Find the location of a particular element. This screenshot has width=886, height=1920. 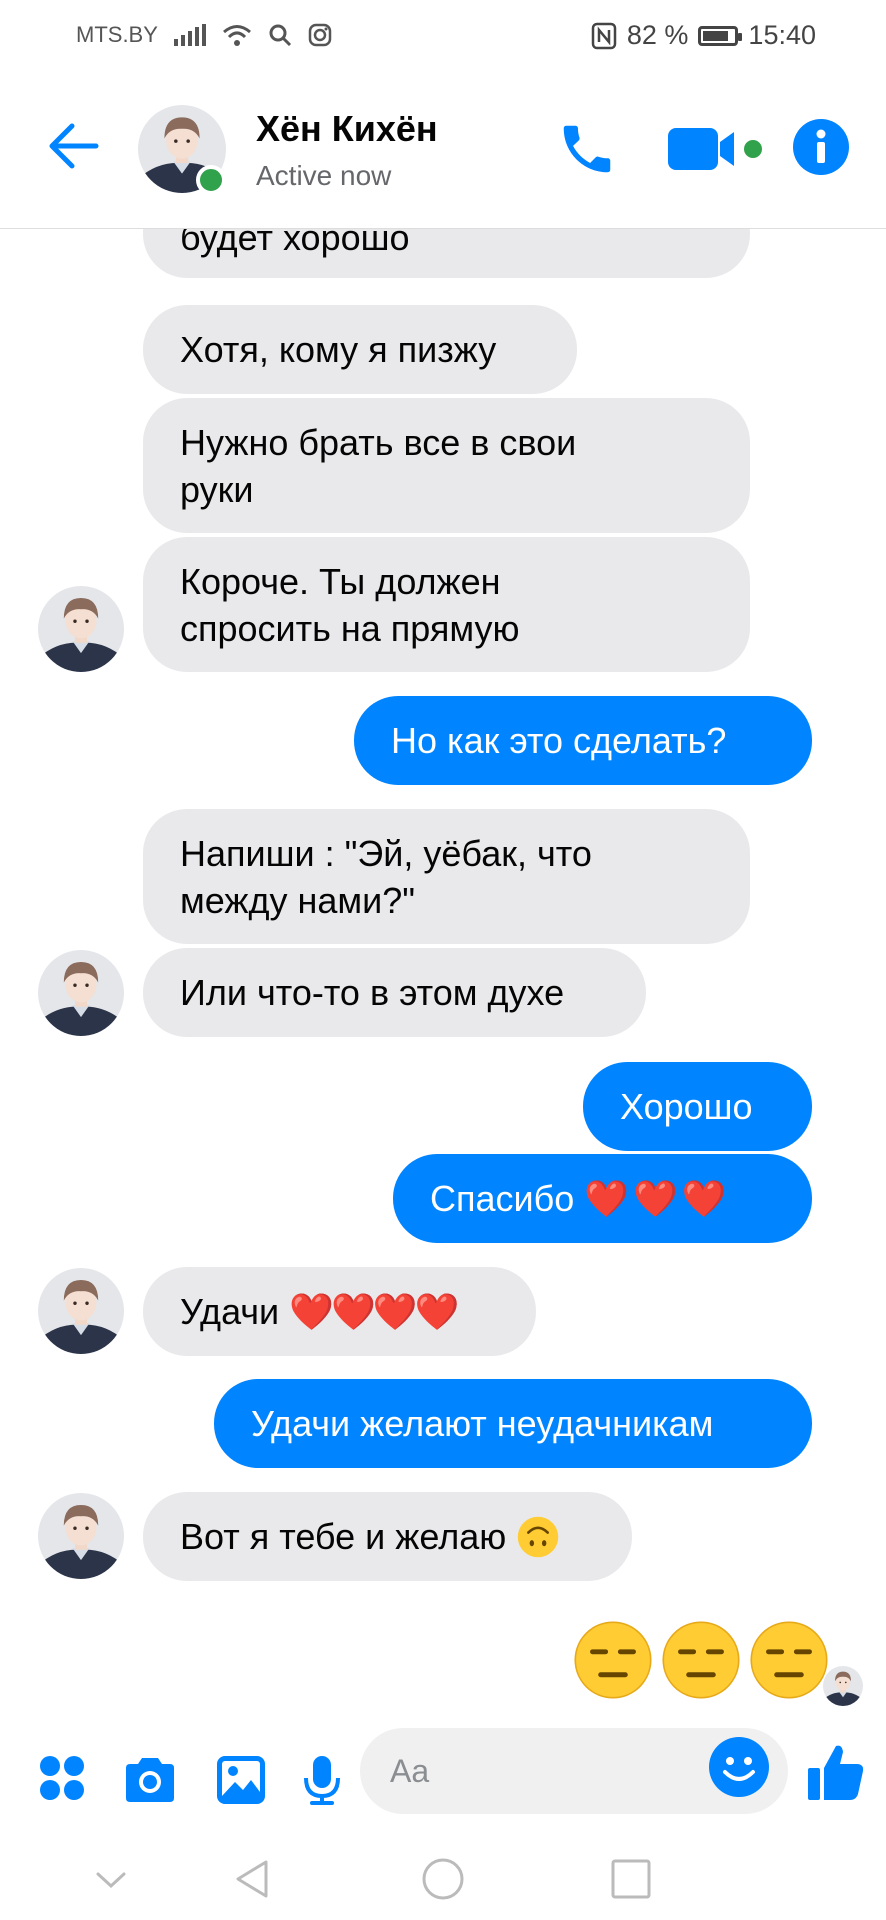

message-bubble-incoming: Напиши : "Эй, уёбак, что между нами?" is located at coordinates (446, 876).